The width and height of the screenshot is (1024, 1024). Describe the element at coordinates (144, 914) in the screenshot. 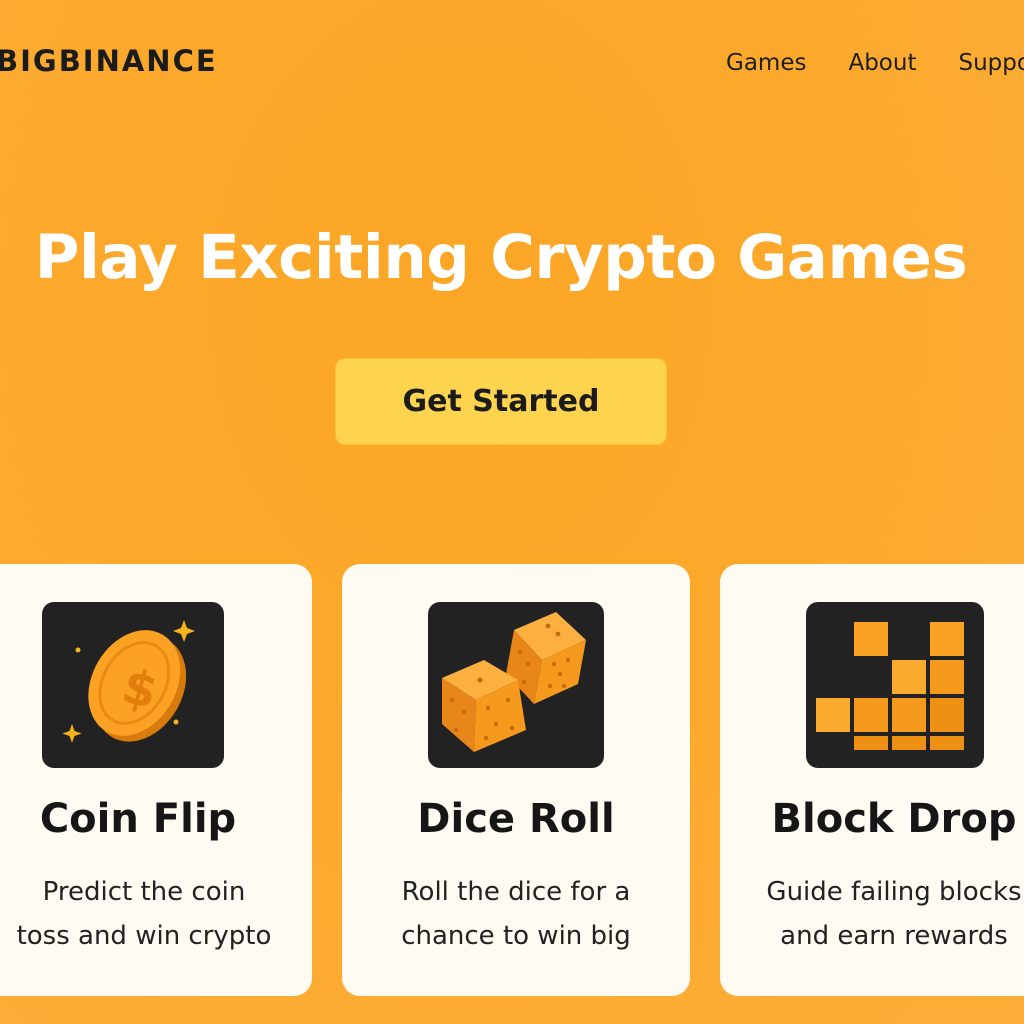

I see `card-description: Predict the coin toss and win crypto` at that location.